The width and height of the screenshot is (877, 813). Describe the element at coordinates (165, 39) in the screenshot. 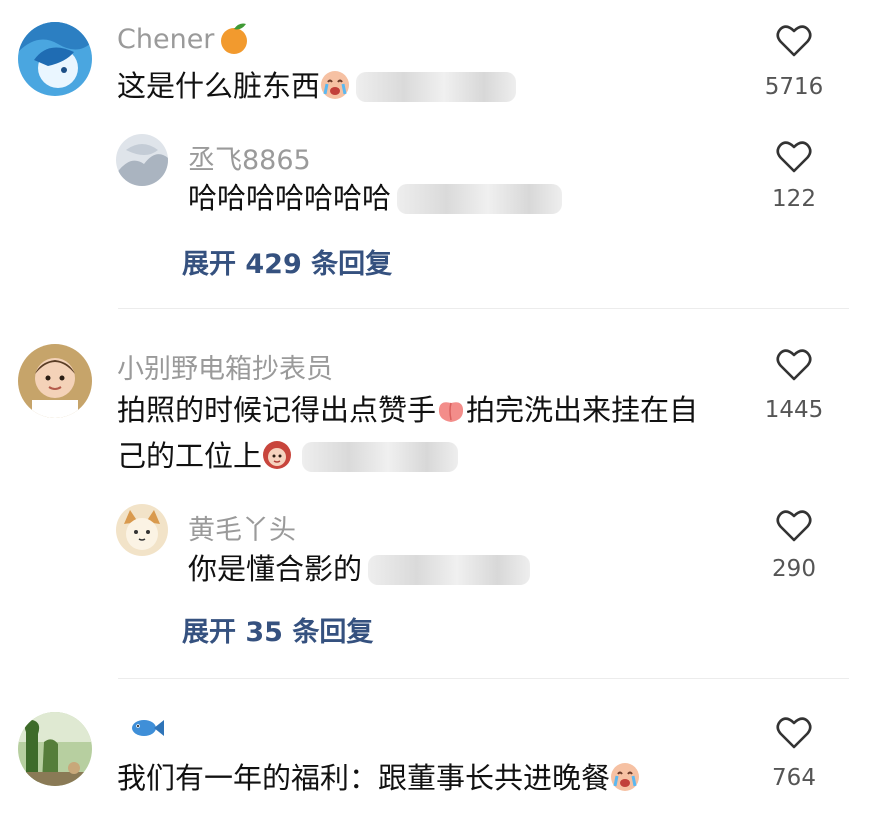

I see `username: Chener` at that location.